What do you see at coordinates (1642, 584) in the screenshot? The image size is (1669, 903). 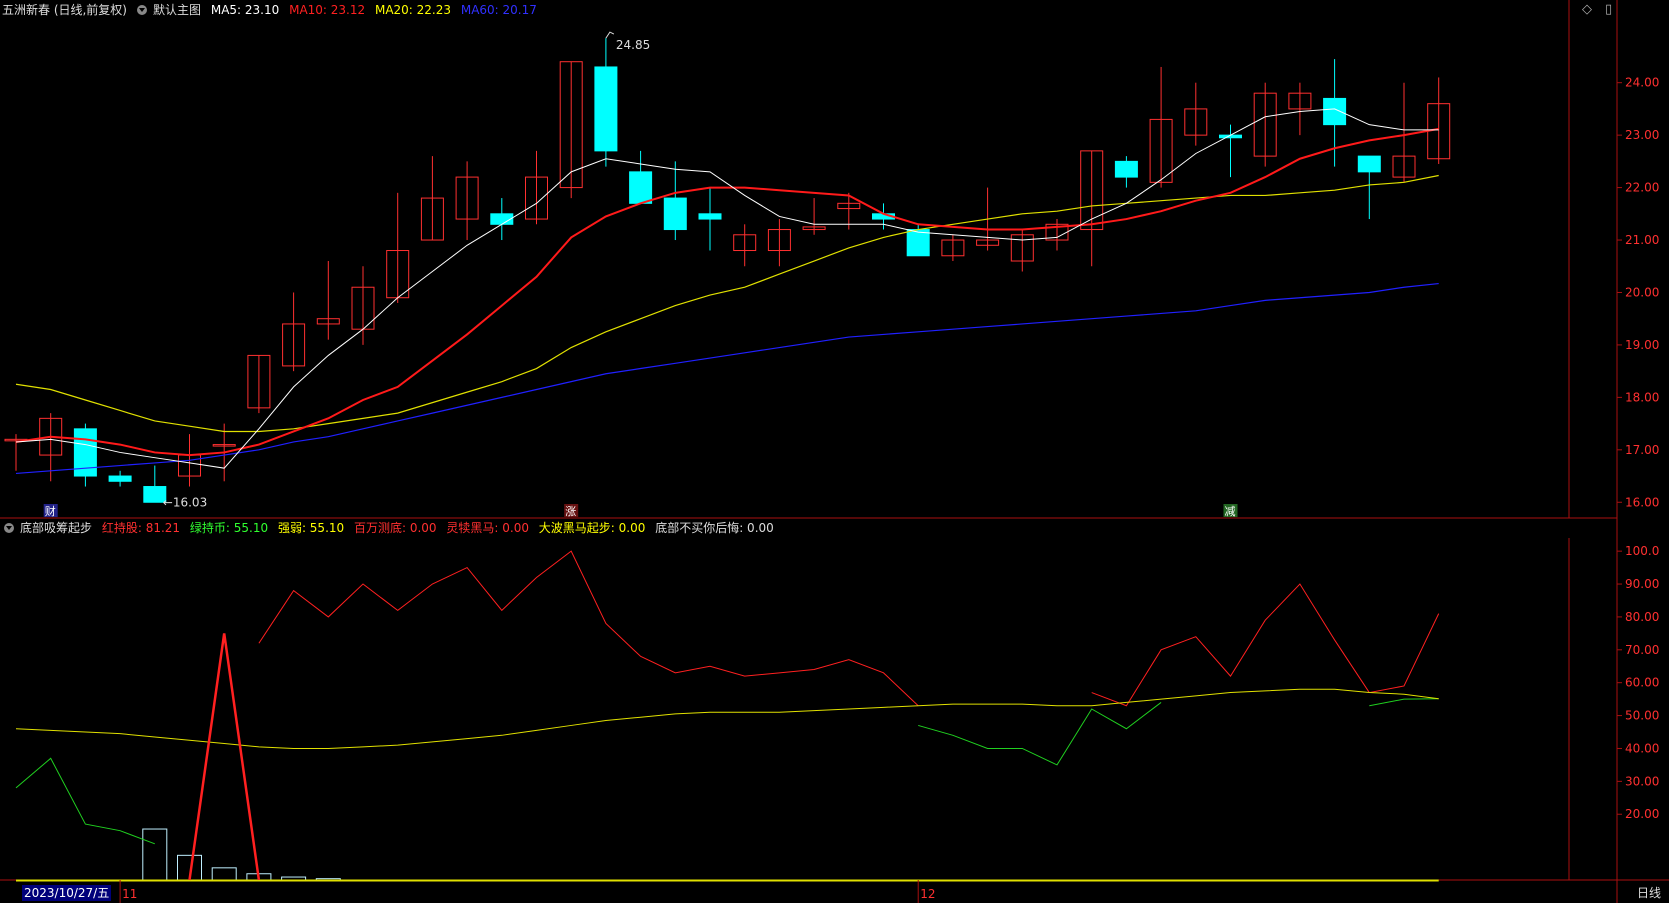 I see `indicator-tick-label: 90.00` at bounding box center [1642, 584].